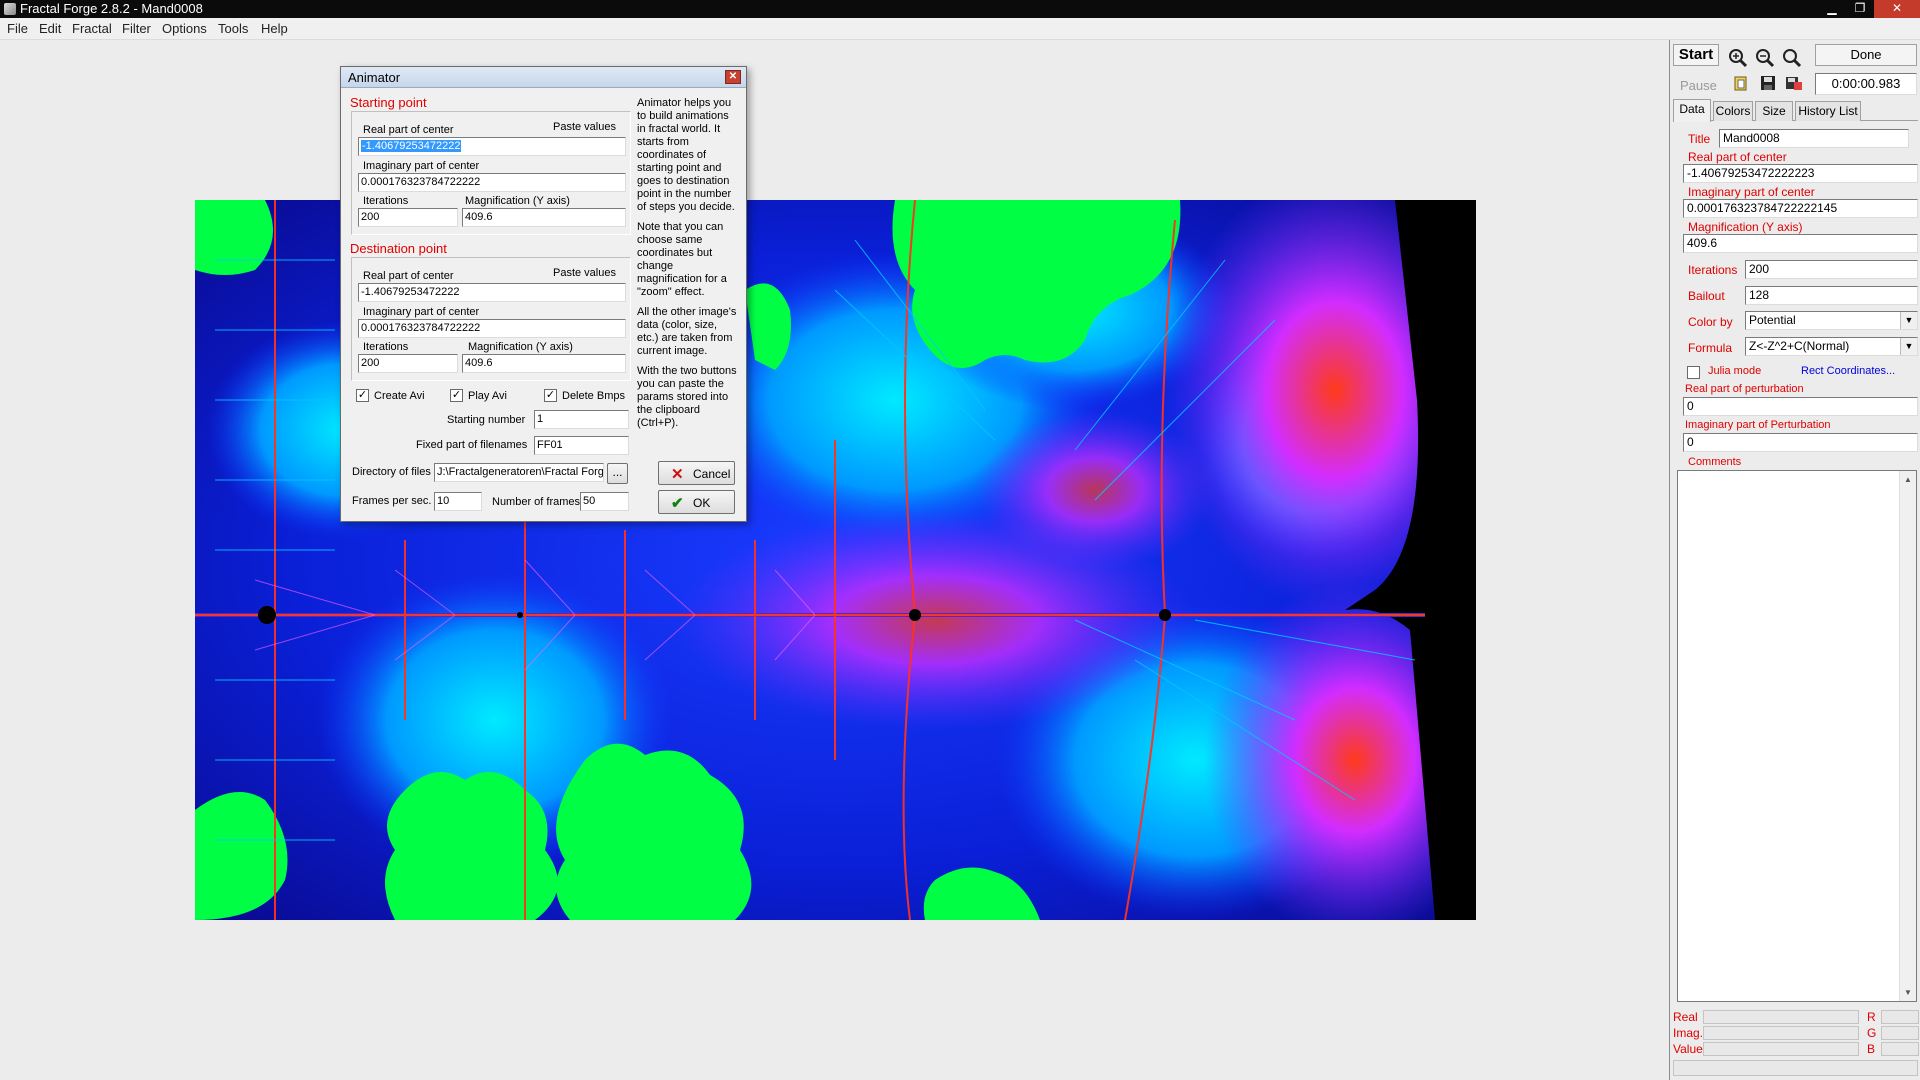  What do you see at coordinates (1871, 1017) in the screenshot?
I see `status-r-label: R` at bounding box center [1871, 1017].